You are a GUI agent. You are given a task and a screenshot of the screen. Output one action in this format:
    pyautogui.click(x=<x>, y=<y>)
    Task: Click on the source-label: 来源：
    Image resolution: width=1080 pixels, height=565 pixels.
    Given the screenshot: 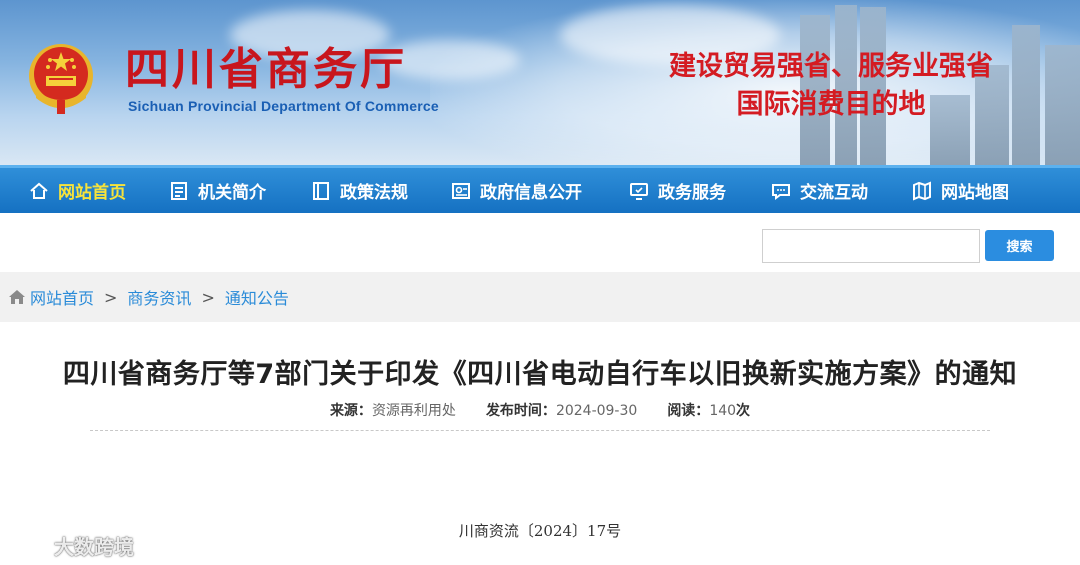 What is the action you would take?
    pyautogui.click(x=350, y=411)
    